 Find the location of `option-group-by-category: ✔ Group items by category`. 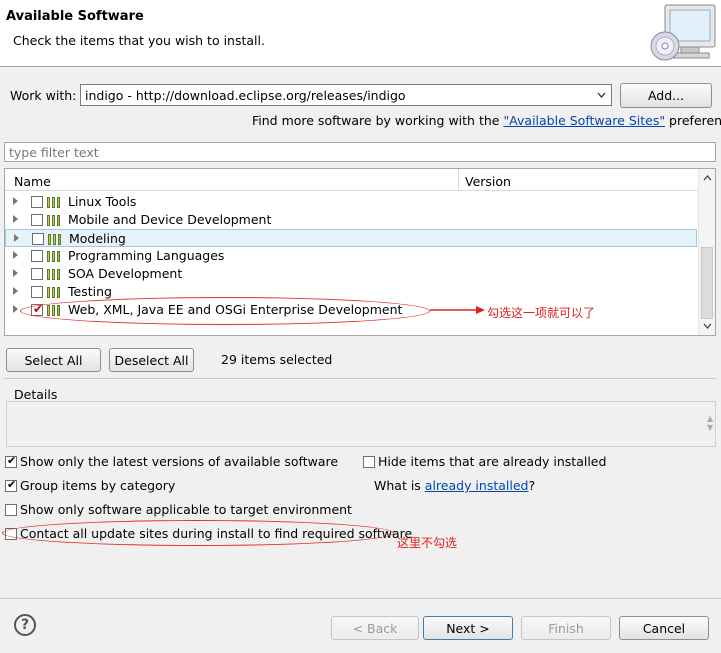

option-group-by-category: ✔ Group items by category is located at coordinates (90, 485).